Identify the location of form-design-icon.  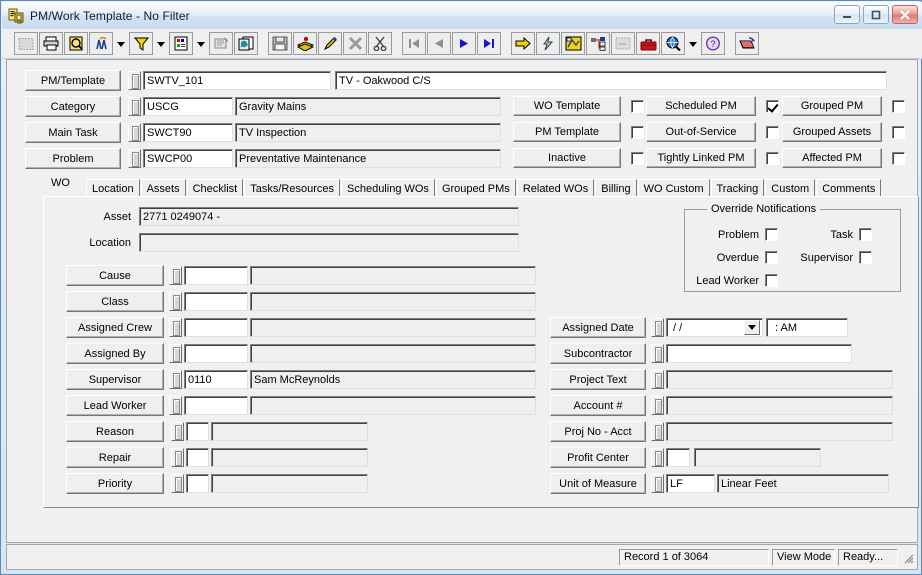
(221, 43).